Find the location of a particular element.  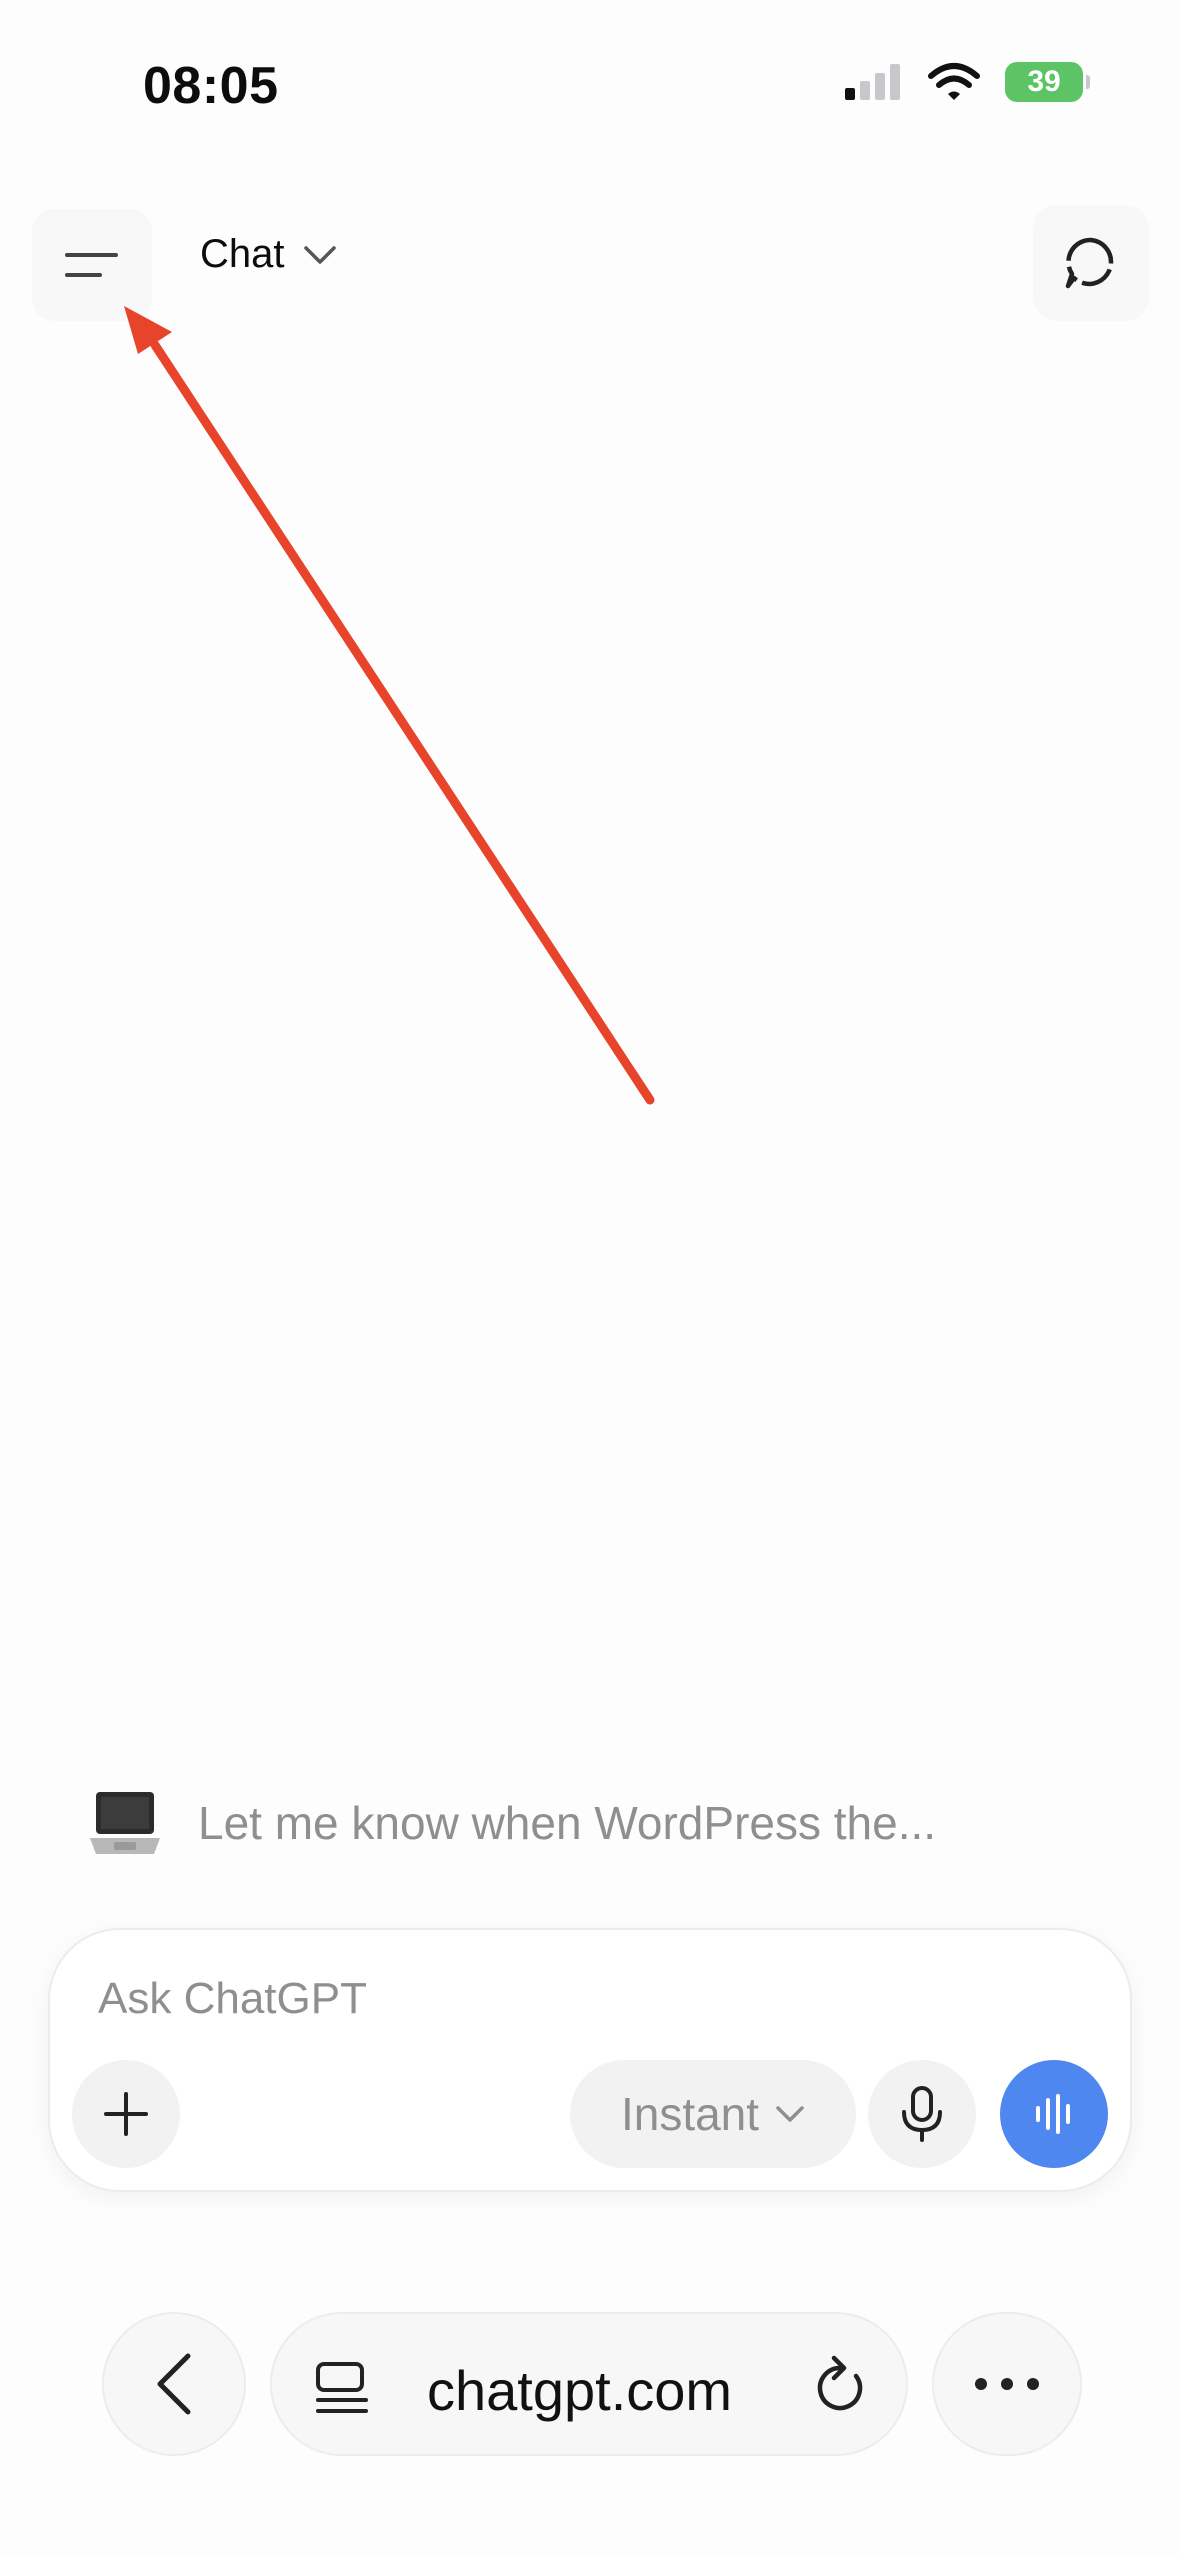

sidebar-menu-button is located at coordinates (92, 265).